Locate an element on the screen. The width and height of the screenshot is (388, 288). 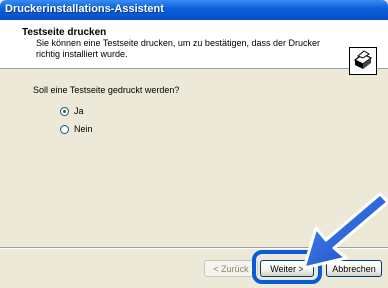
question-label: Soll eine Testseite gedruckt werden? is located at coordinates (106, 90).